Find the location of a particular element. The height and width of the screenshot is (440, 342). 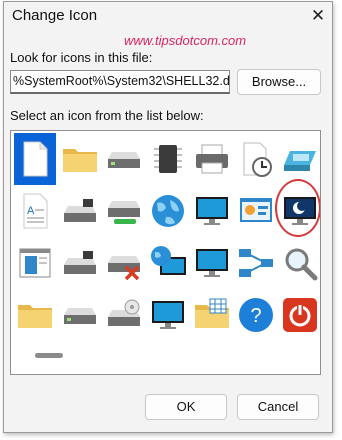

folder-grid-icon is located at coordinates (212, 315).